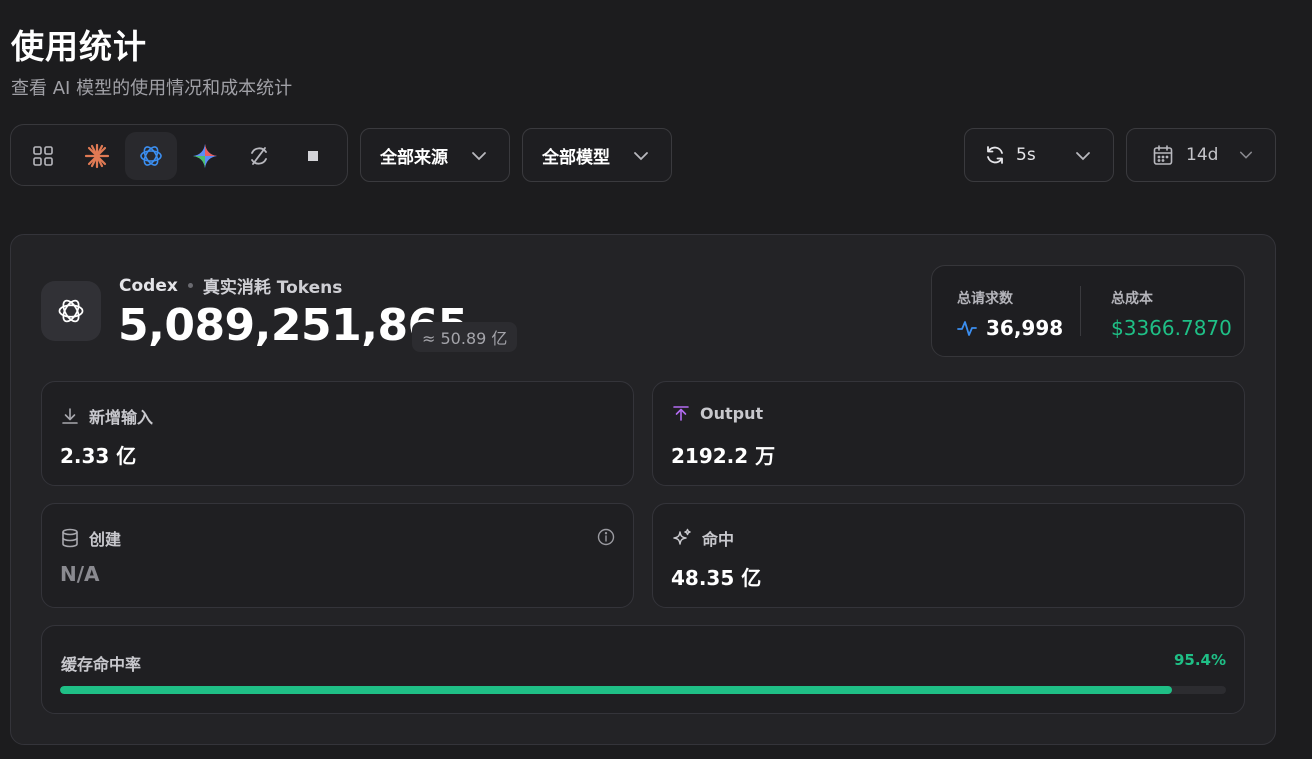 This screenshot has height=759, width=1312. I want to click on upload-icon, so click(681, 413).